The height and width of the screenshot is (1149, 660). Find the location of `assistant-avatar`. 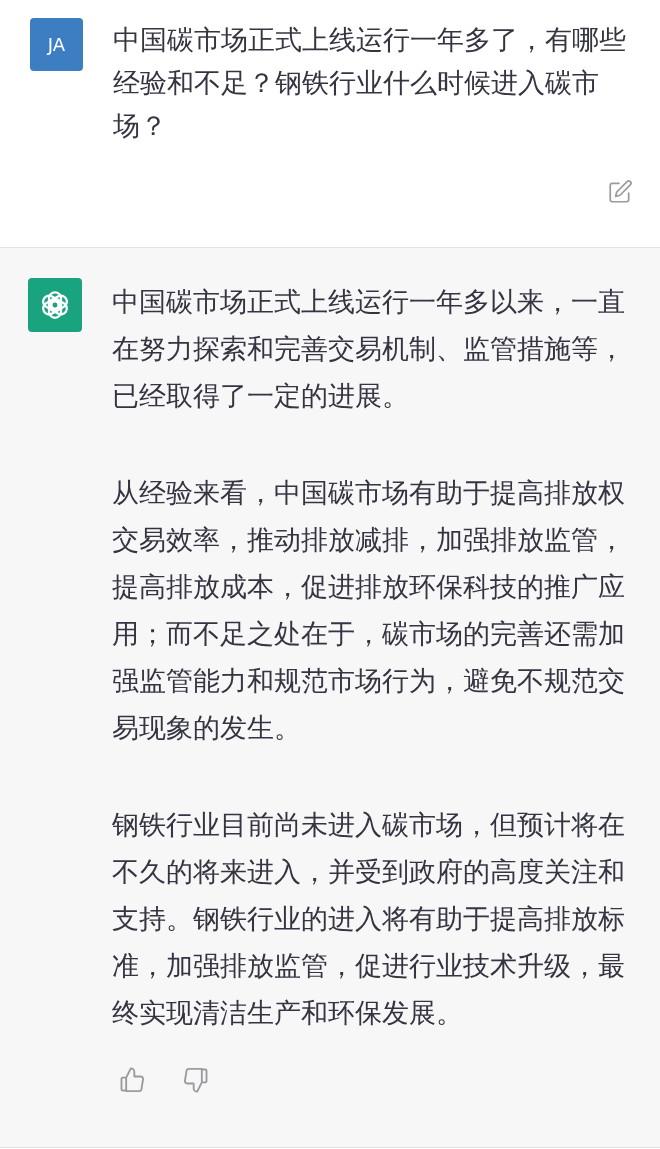

assistant-avatar is located at coordinates (55, 305).